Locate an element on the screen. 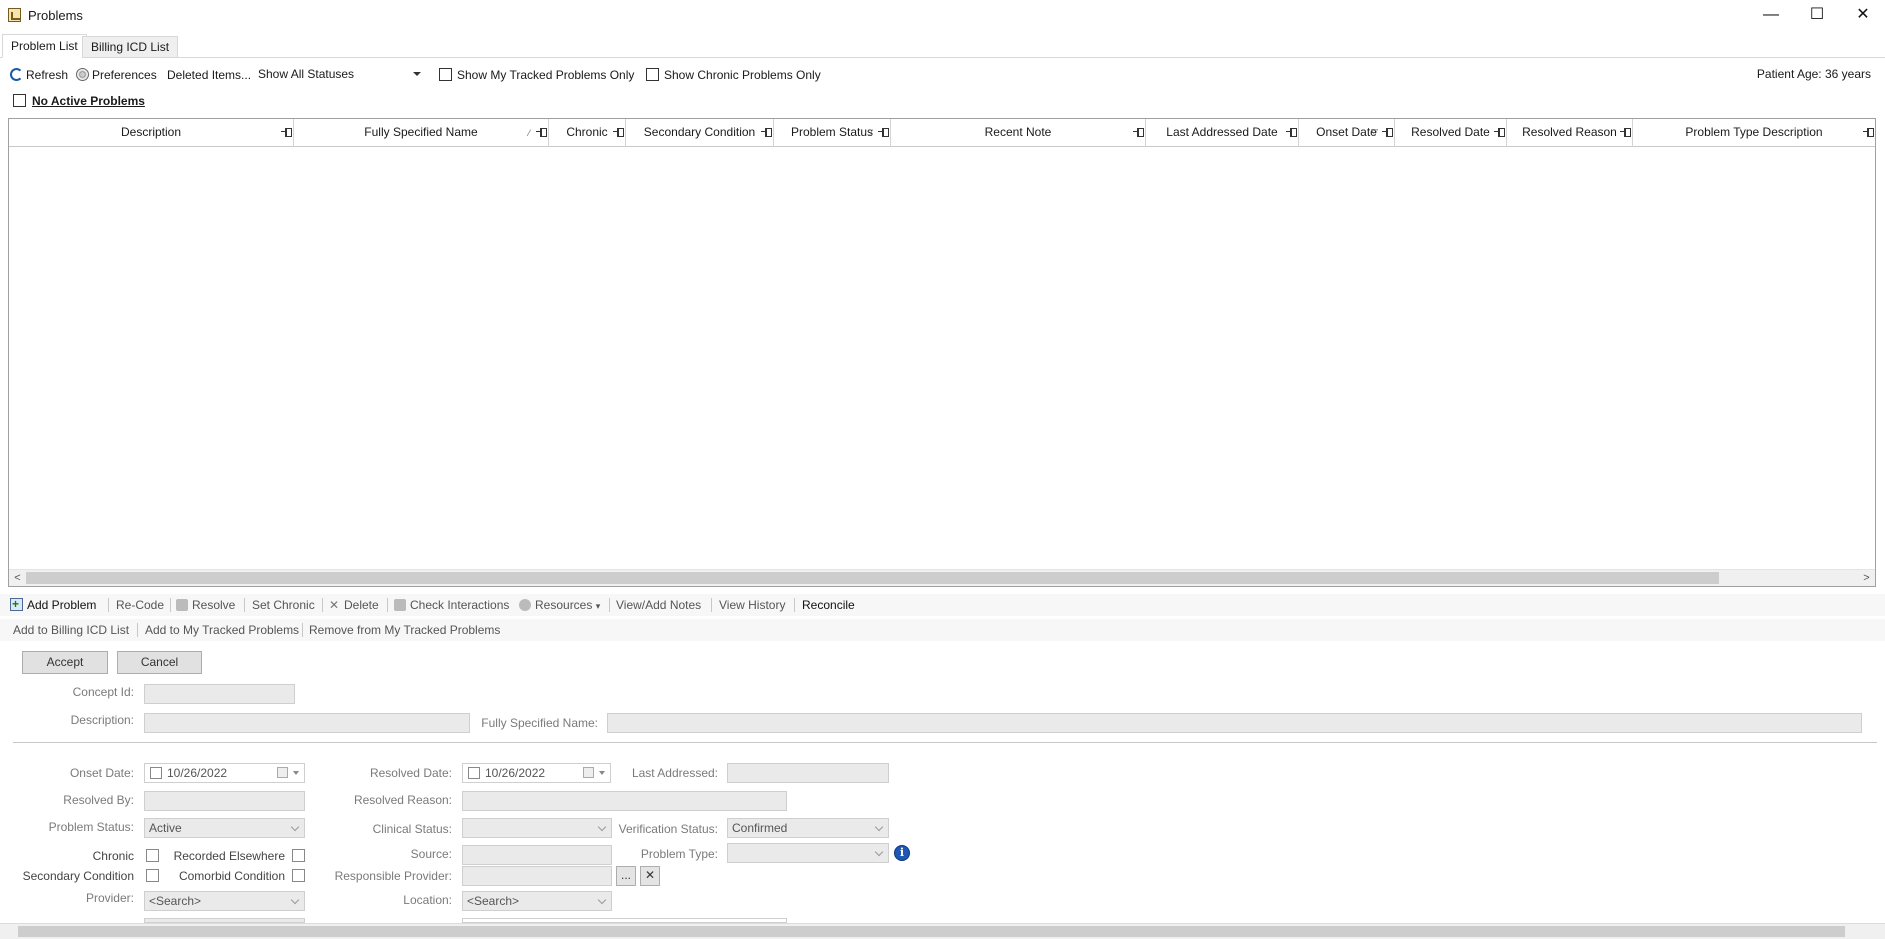 The height and width of the screenshot is (939, 1885). scroll-left-arrow-icon: < is located at coordinates (17, 578).